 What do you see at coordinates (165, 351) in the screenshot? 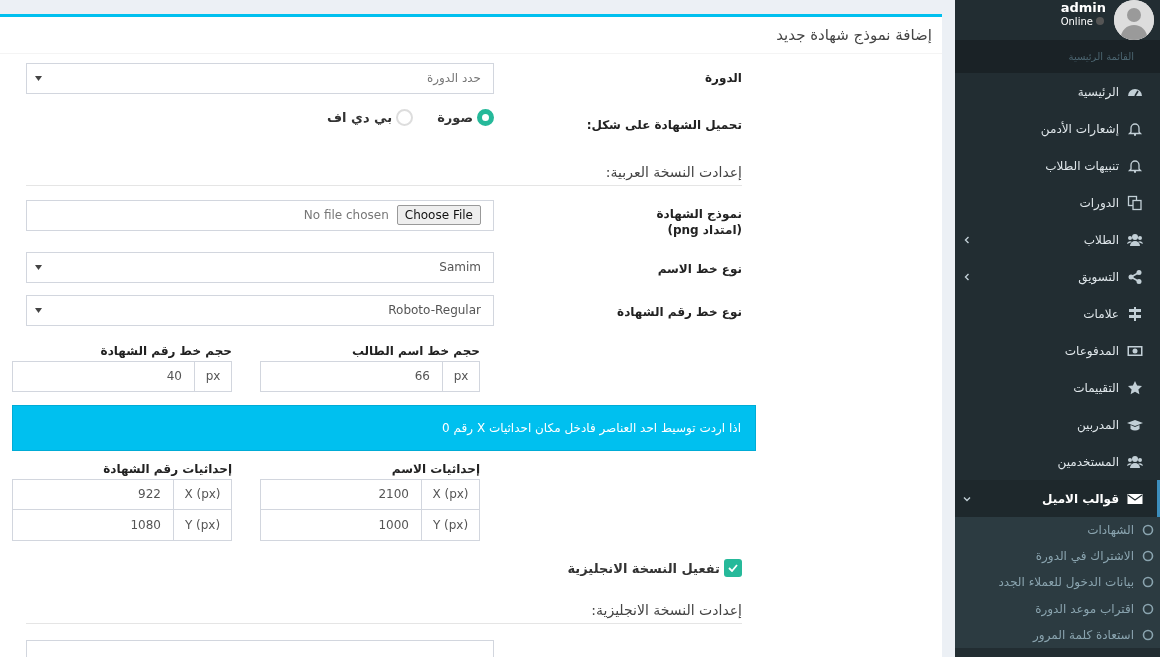
I see `field-label: حجم خط رقم الشهادة` at bounding box center [165, 351].